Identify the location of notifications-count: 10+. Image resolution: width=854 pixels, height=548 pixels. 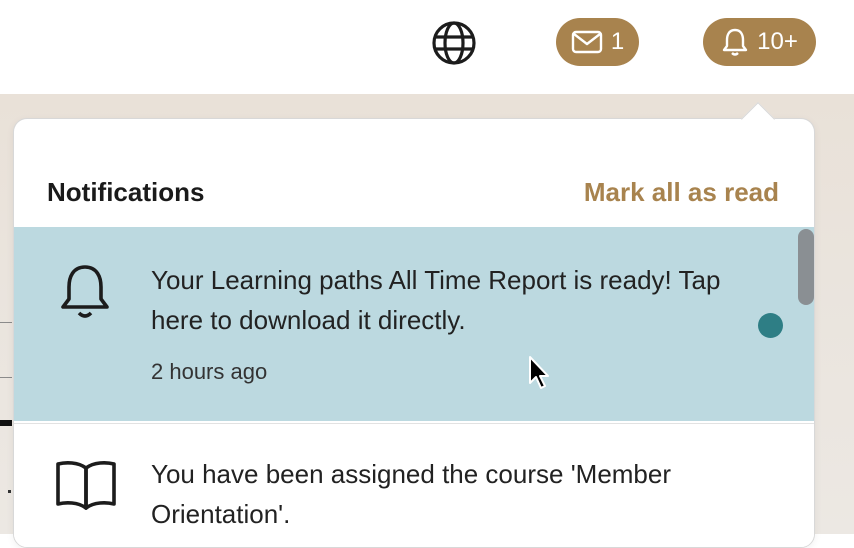
(777, 41).